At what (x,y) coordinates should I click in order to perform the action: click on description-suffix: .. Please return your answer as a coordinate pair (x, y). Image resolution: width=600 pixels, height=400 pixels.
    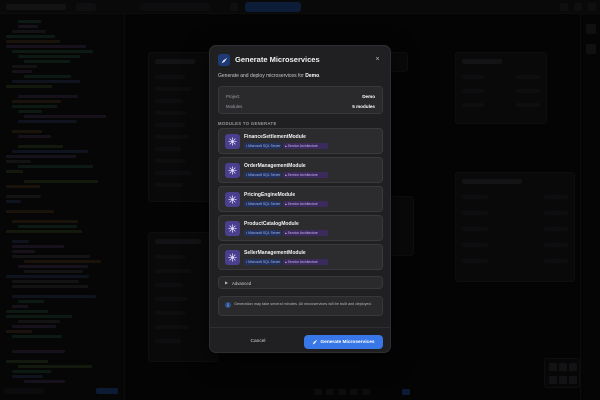
    Looking at the image, I should click on (320, 76).